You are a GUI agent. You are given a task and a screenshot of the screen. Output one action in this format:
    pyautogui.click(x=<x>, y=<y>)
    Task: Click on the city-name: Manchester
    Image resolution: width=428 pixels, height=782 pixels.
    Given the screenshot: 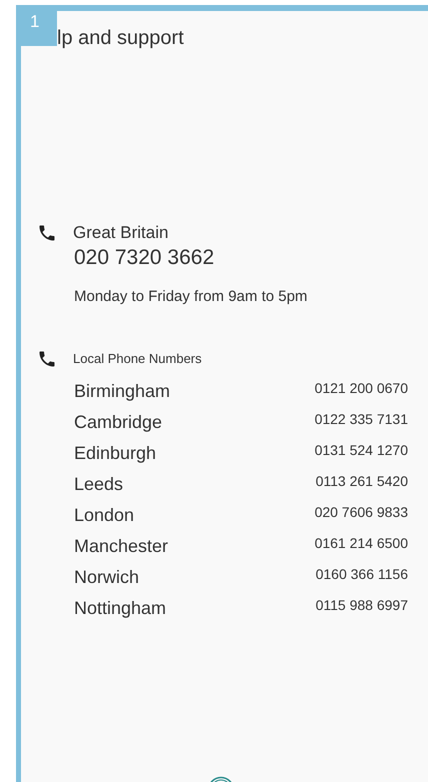 What is the action you would take?
    pyautogui.click(x=121, y=546)
    